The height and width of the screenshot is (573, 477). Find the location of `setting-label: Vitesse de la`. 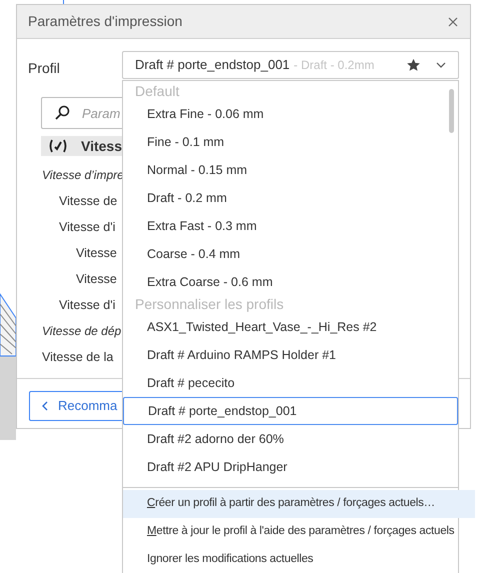

setting-label: Vitesse de la is located at coordinates (78, 357).